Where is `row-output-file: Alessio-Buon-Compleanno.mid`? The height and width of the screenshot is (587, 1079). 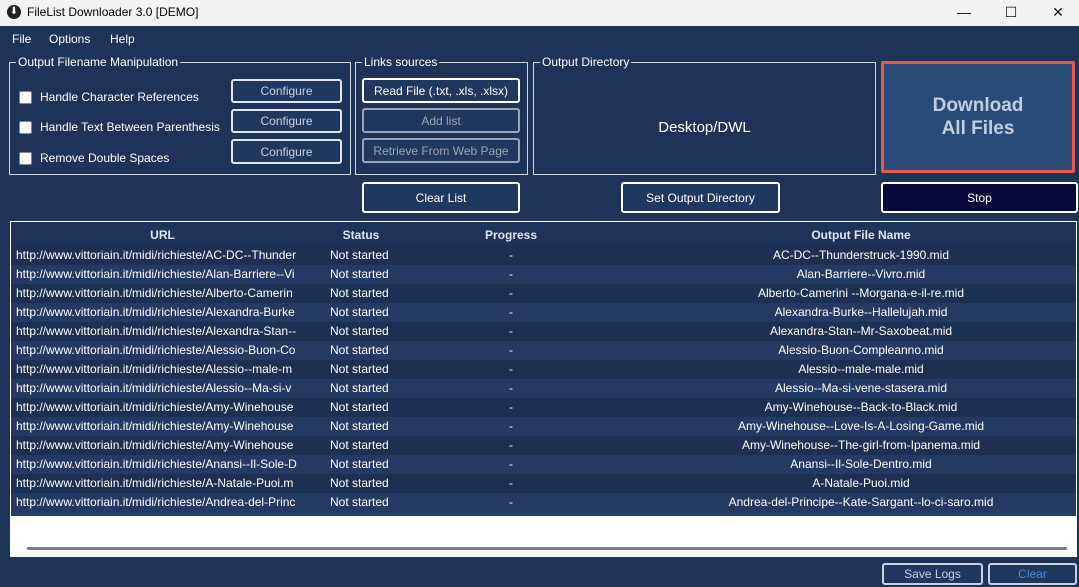
row-output-file: Alessio-Buon-Compleanno.mid is located at coordinates (861, 350).